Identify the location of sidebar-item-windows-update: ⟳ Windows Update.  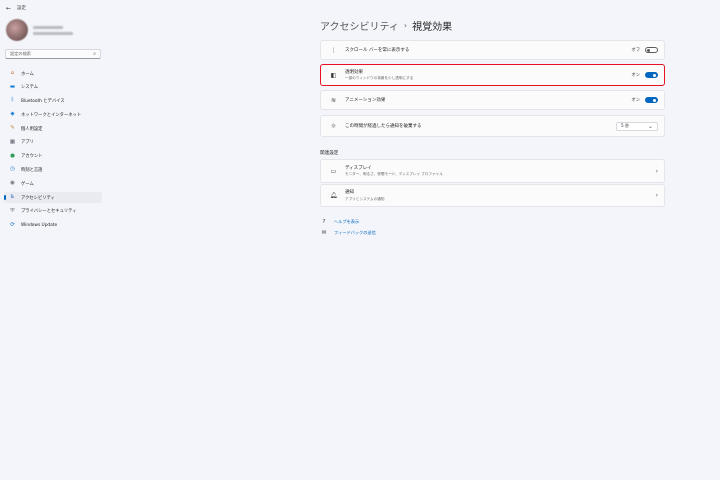
(53, 225).